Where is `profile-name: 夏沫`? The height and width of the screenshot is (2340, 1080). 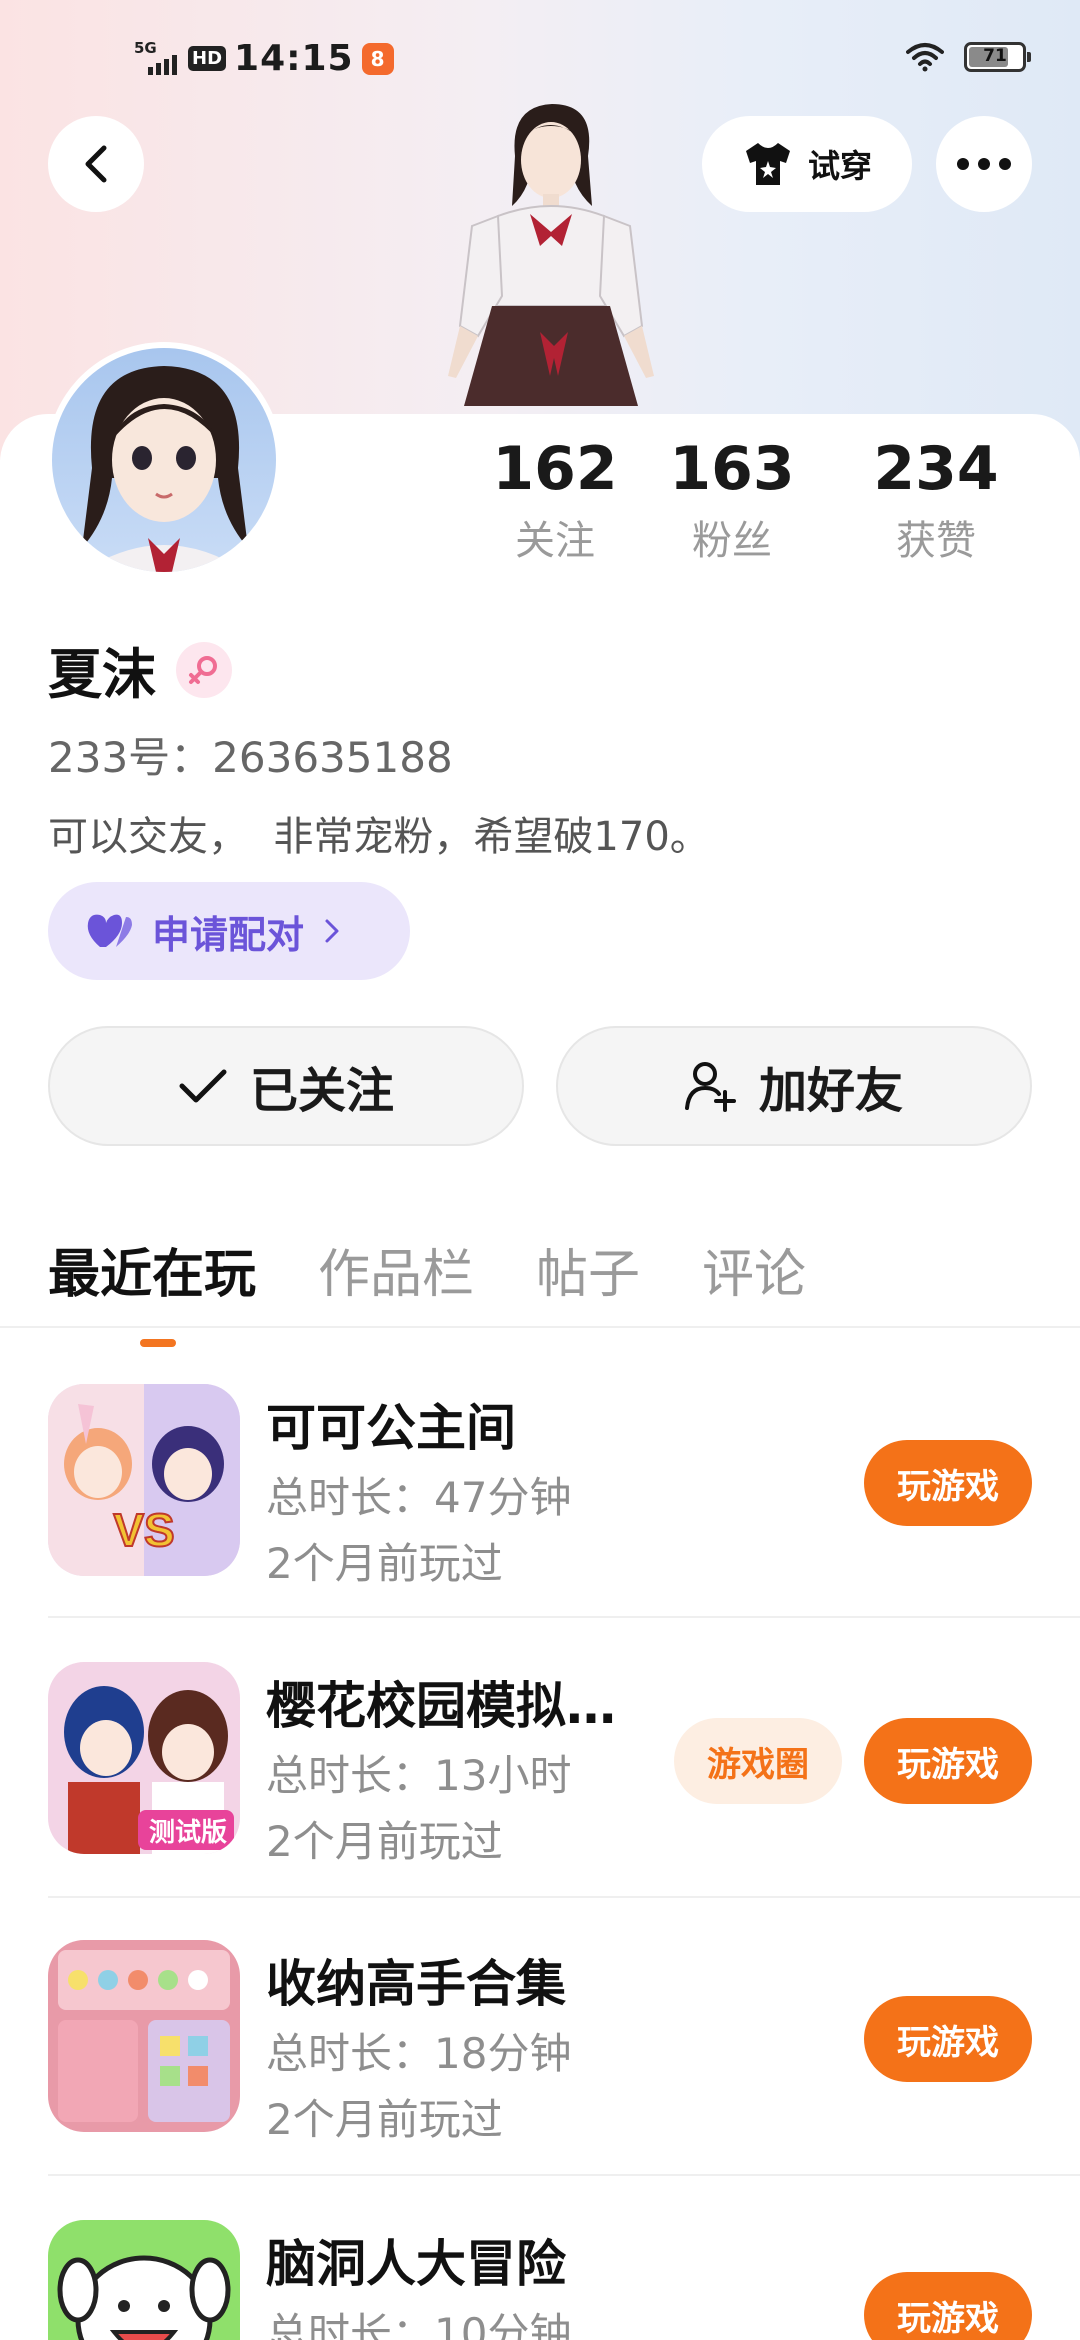
profile-name: 夏沫 is located at coordinates (102, 674).